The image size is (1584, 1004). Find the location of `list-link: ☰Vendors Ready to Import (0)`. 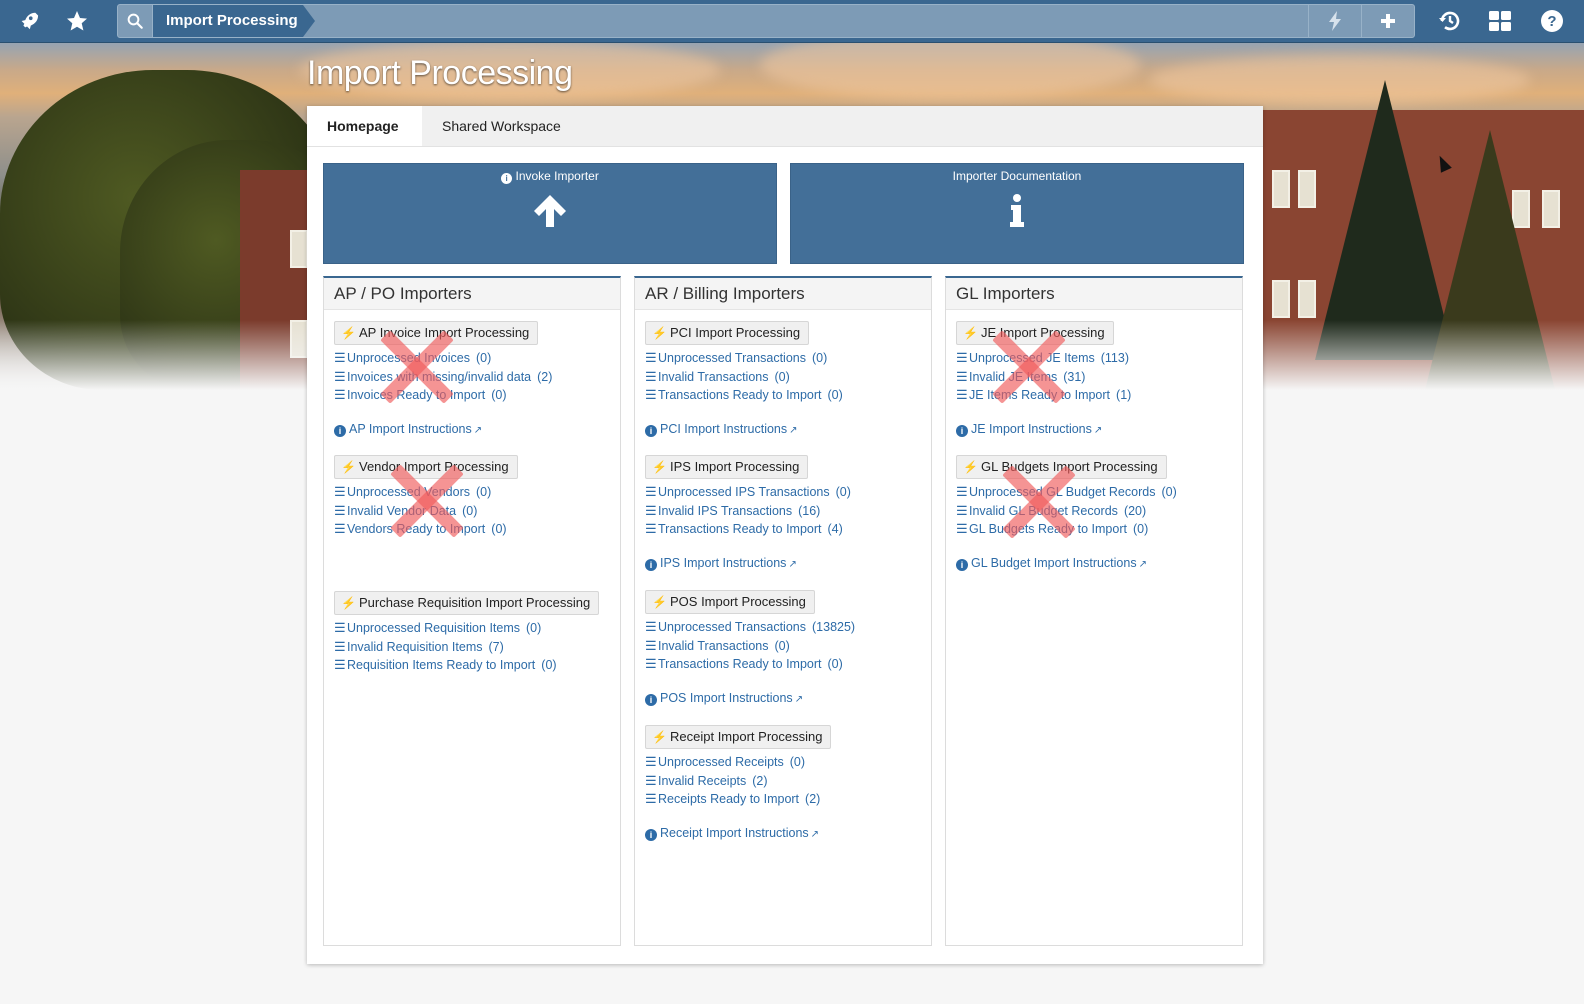

list-link: ☰Vendors Ready to Import (0) is located at coordinates (426, 529).